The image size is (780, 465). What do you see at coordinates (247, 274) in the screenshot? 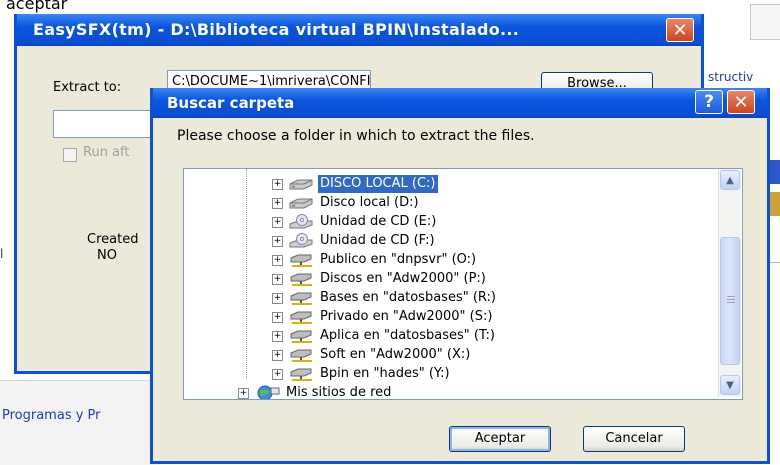
I see `tree-connector` at bounding box center [247, 274].